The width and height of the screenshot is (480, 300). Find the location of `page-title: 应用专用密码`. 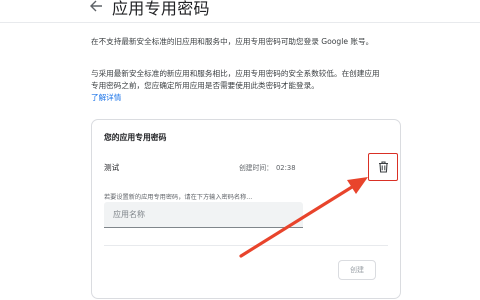

page-title: 应用专用密码 is located at coordinates (161, 9).